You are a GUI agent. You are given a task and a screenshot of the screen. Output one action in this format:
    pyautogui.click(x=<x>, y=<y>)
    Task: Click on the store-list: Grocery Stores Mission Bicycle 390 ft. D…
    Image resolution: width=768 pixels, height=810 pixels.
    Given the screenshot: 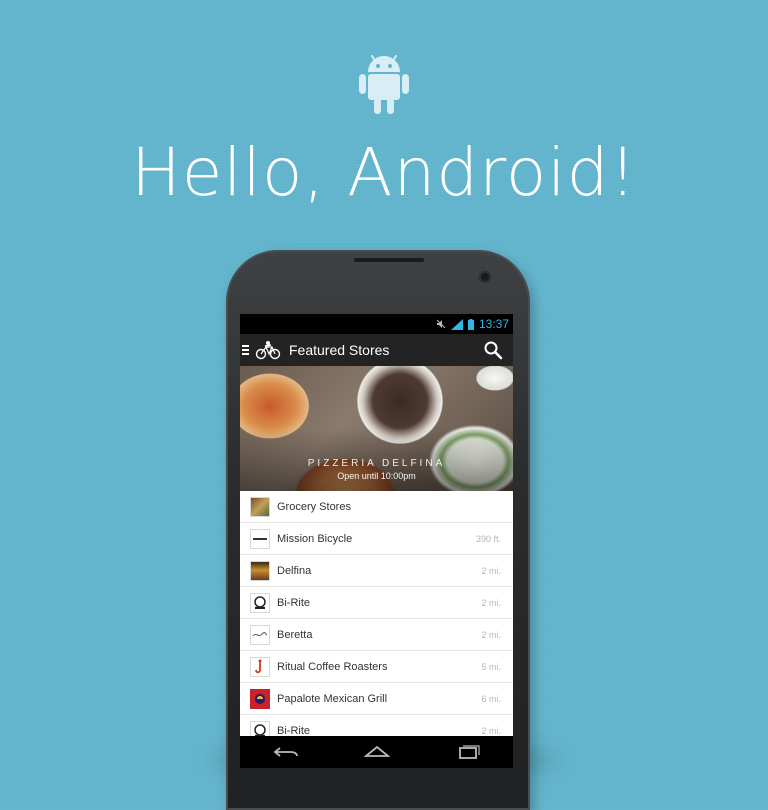 What is the action you would take?
    pyautogui.click(x=376, y=619)
    